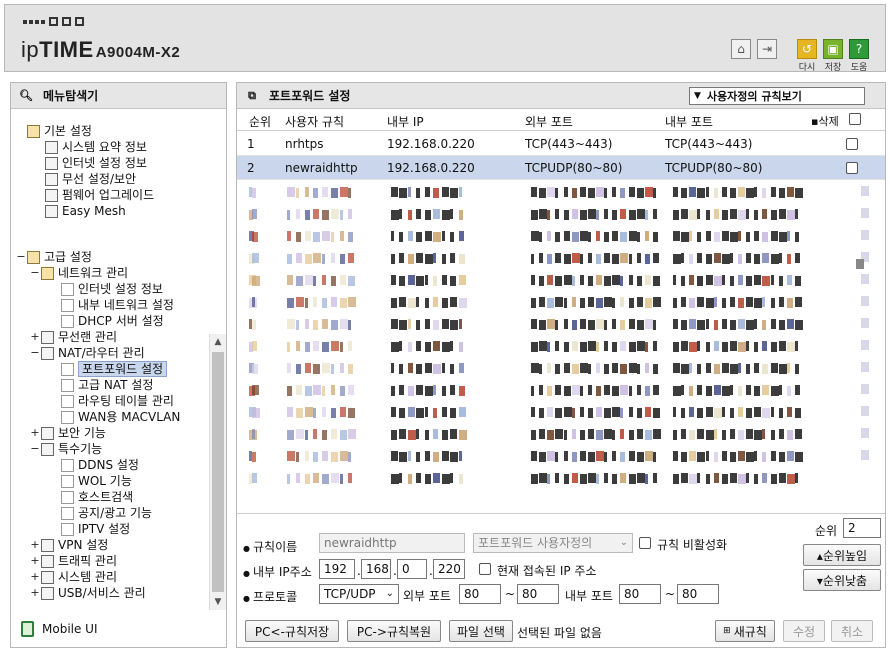 This screenshot has width=890, height=659. What do you see at coordinates (90, 179) in the screenshot?
I see `tree-item-wireless-security: 무선 설정/보안` at bounding box center [90, 179].